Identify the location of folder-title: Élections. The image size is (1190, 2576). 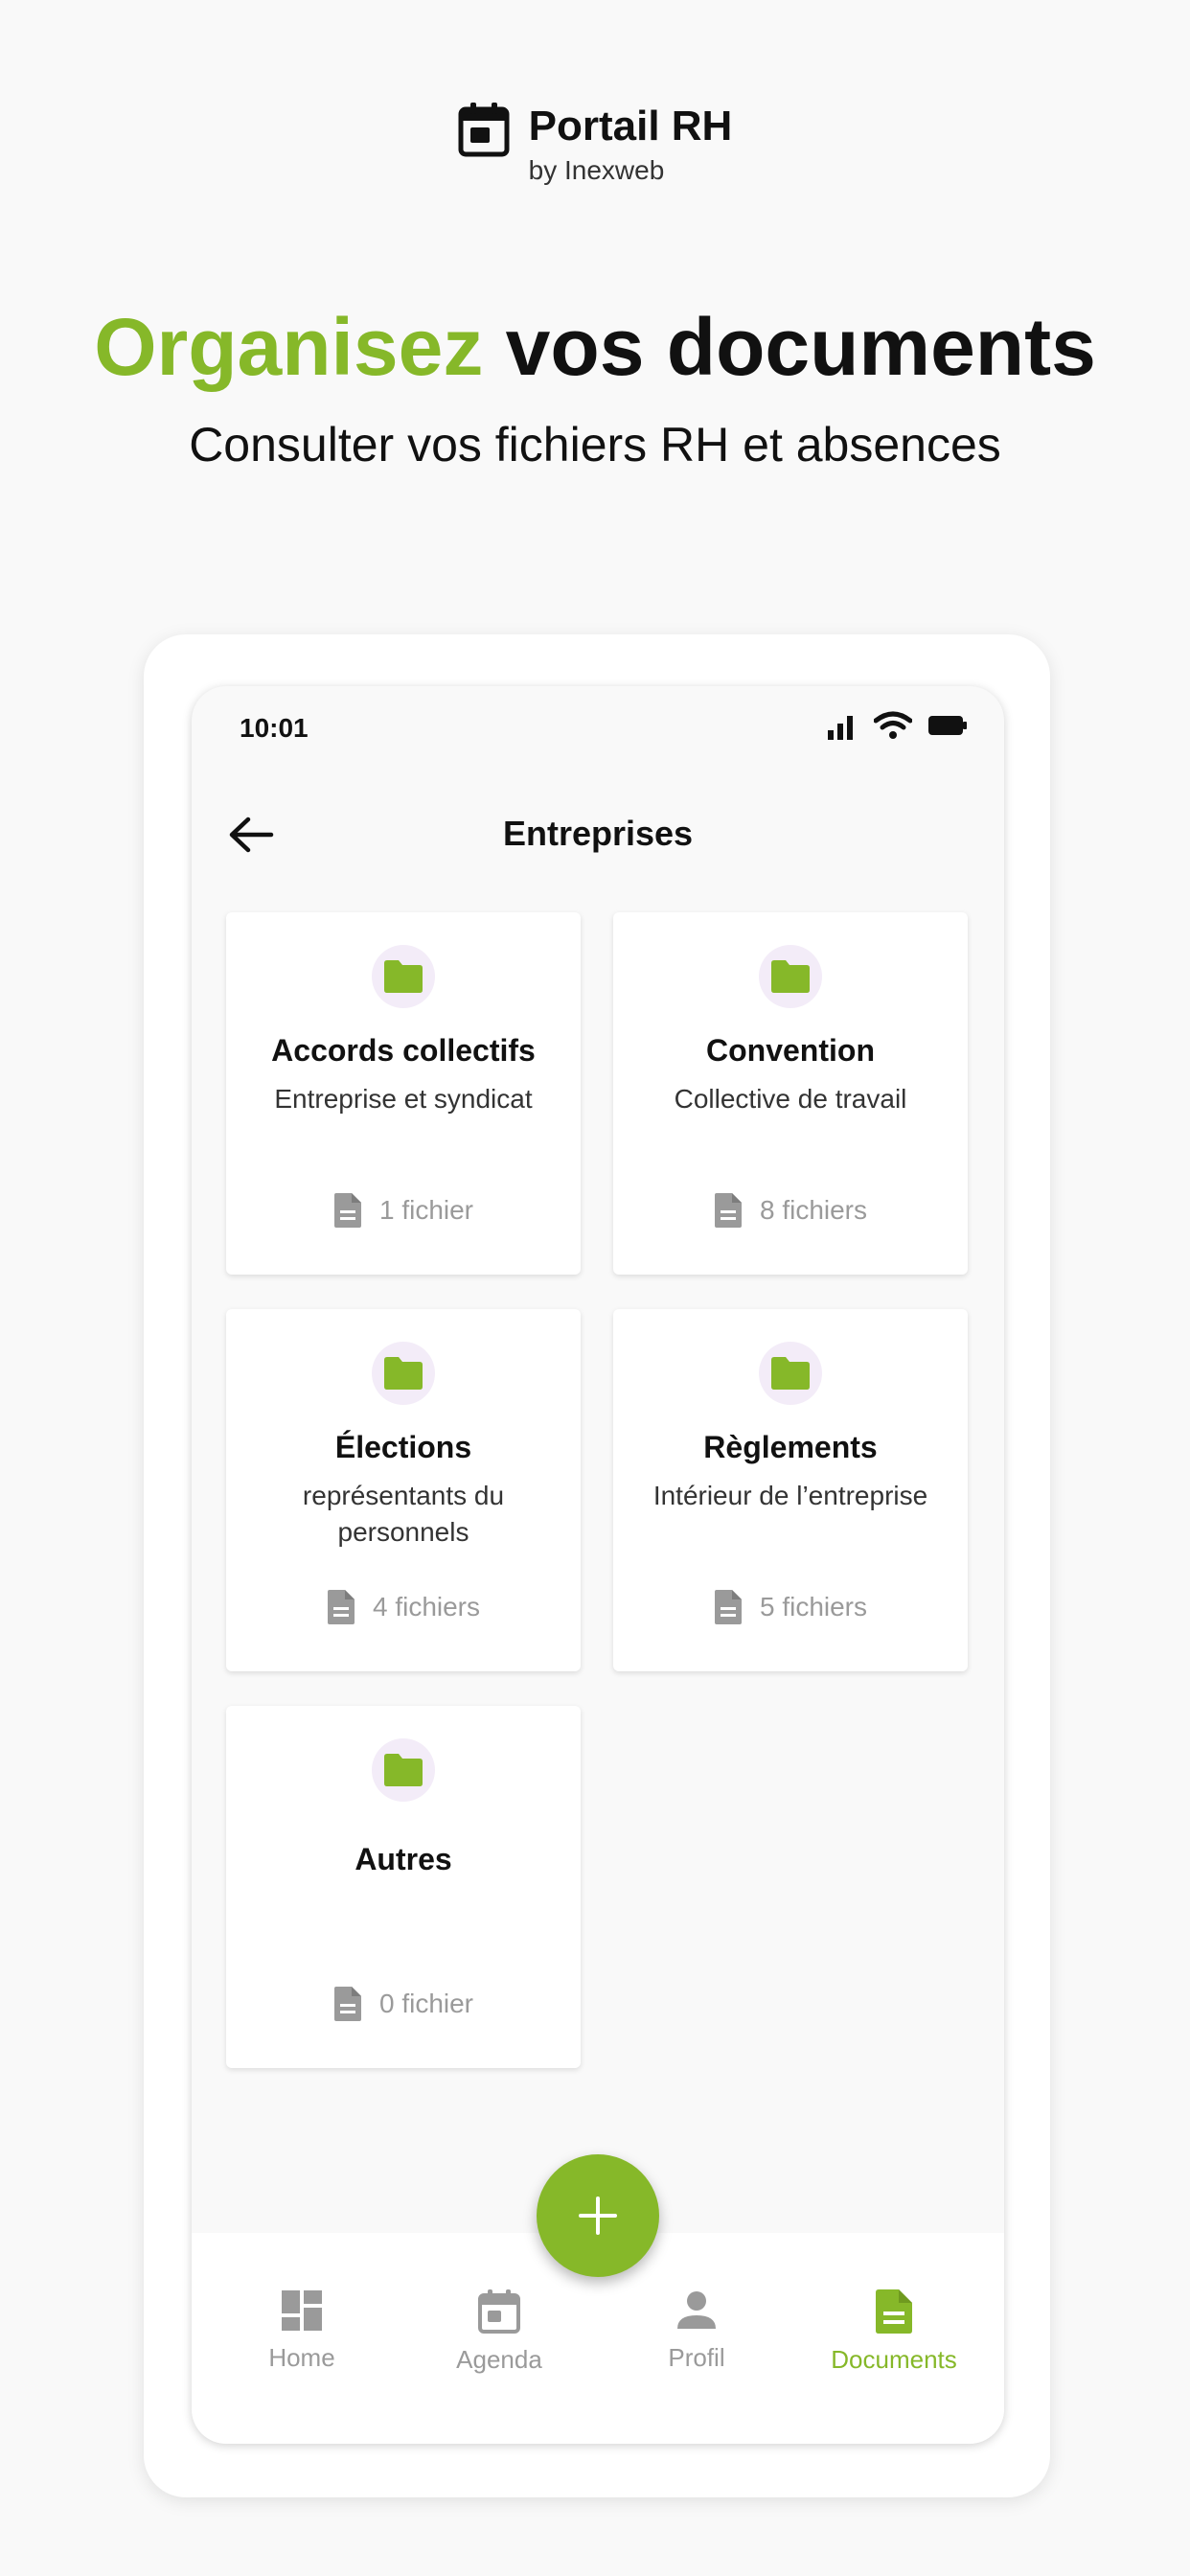
(403, 1447).